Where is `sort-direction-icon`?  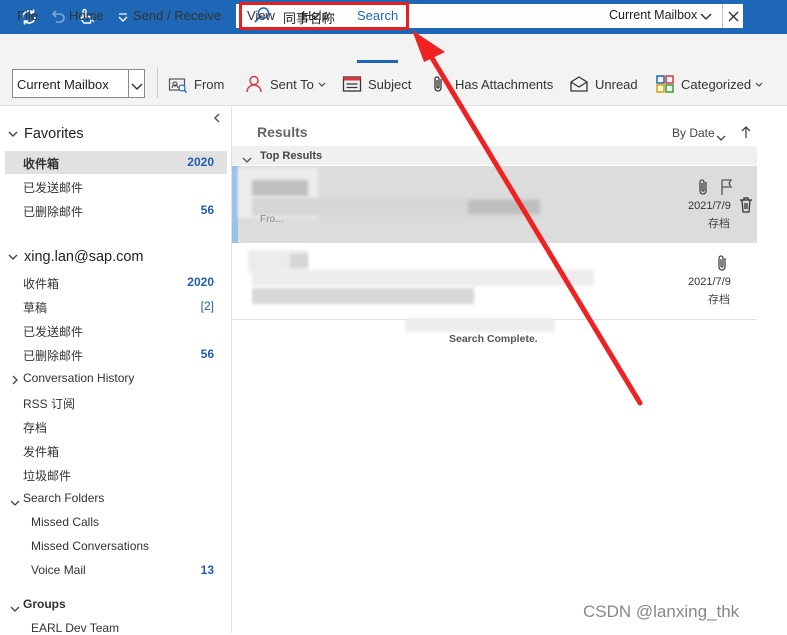 sort-direction-icon is located at coordinates (746, 134).